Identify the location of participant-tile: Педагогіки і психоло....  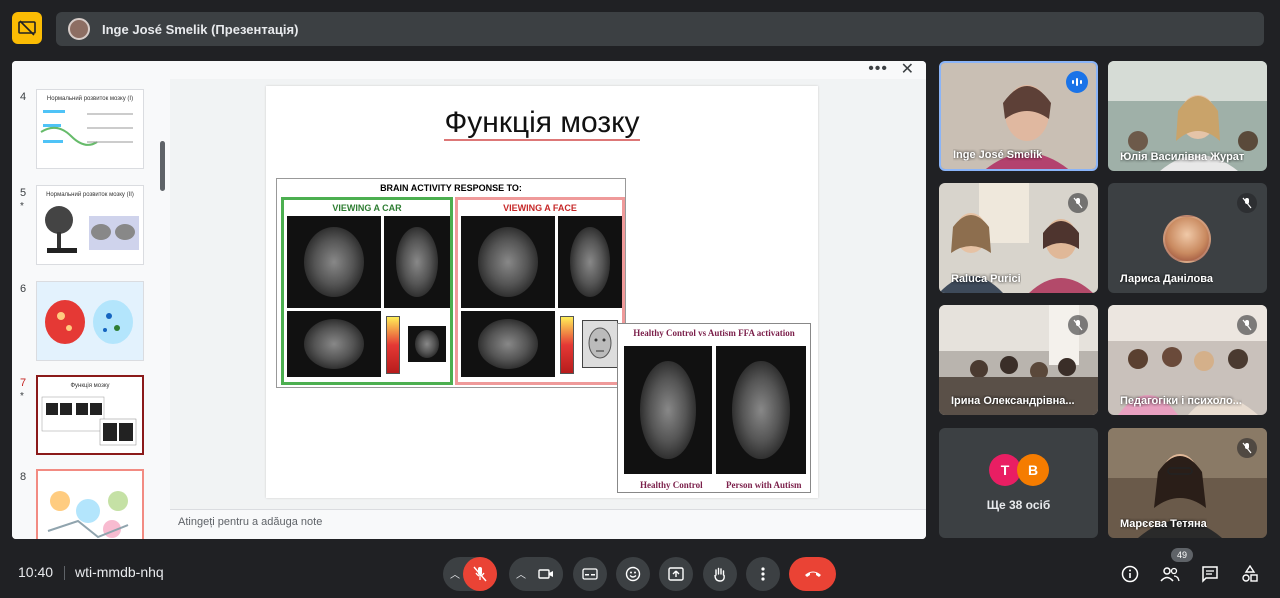
(1187, 360).